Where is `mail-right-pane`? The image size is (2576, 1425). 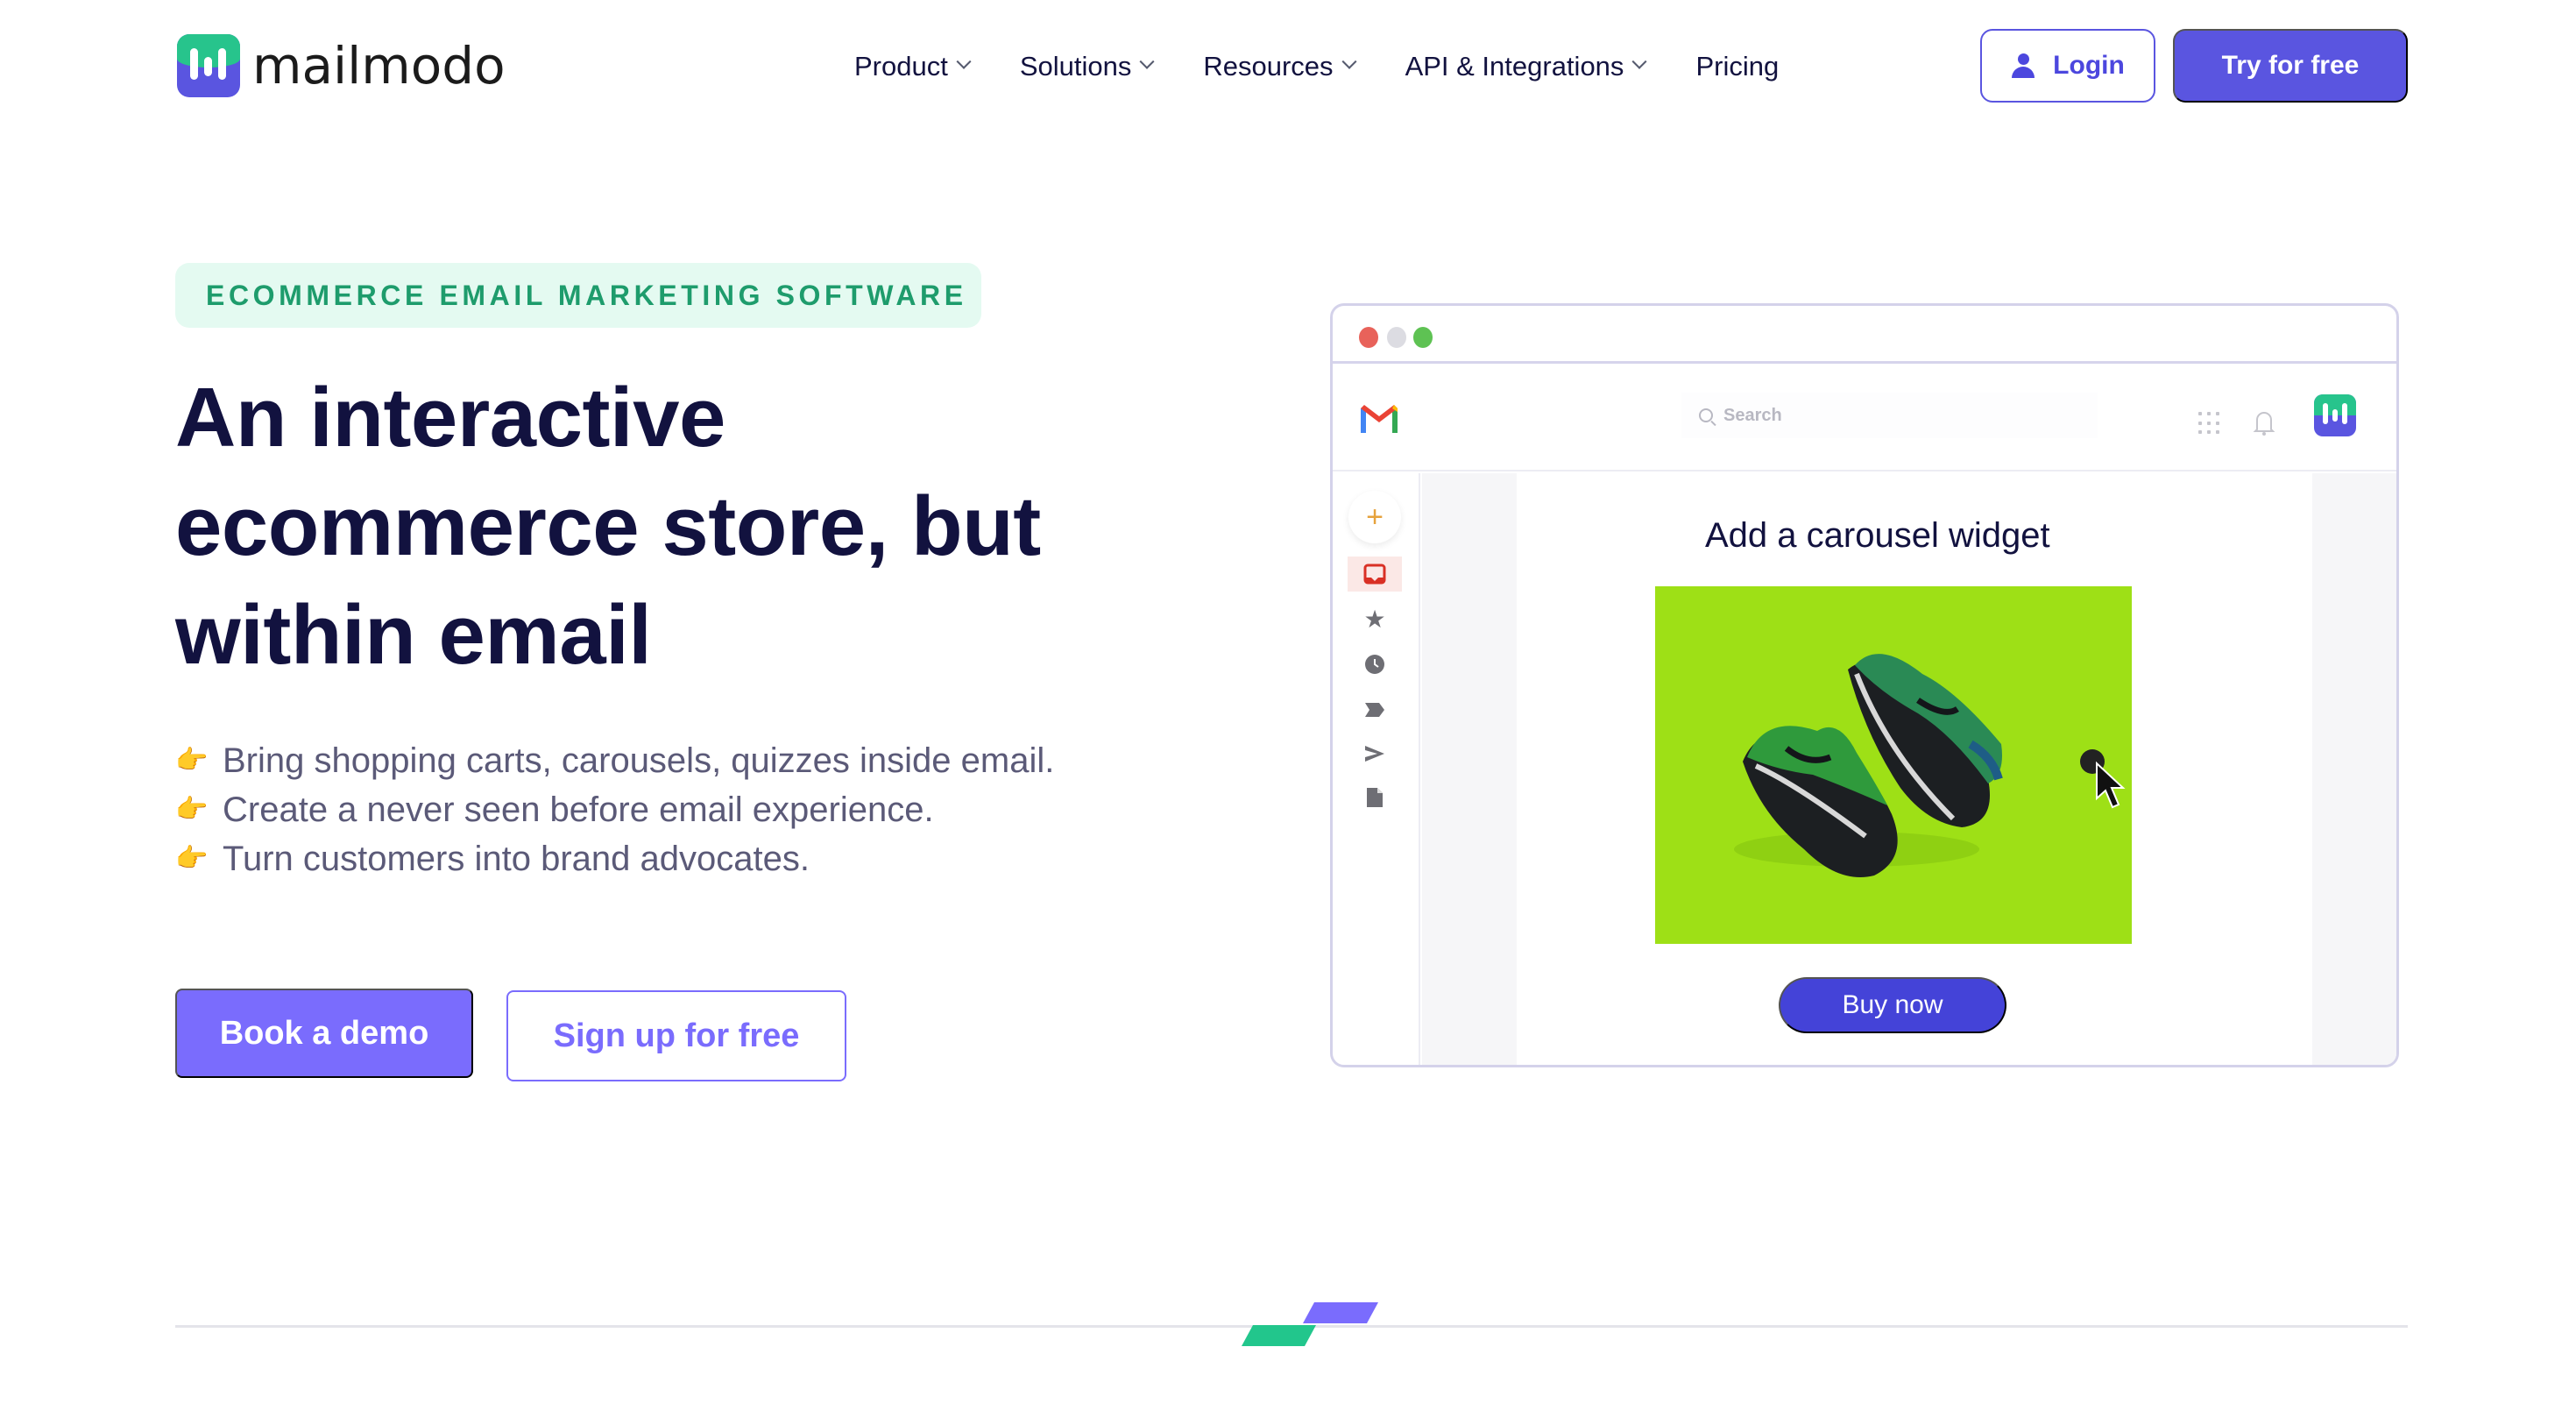 mail-right-pane is located at coordinates (2354, 769).